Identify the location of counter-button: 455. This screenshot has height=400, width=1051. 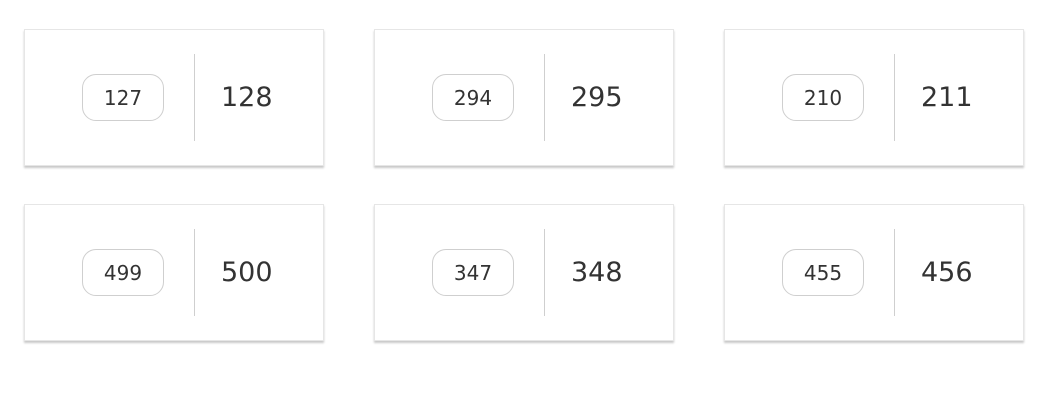
(823, 272).